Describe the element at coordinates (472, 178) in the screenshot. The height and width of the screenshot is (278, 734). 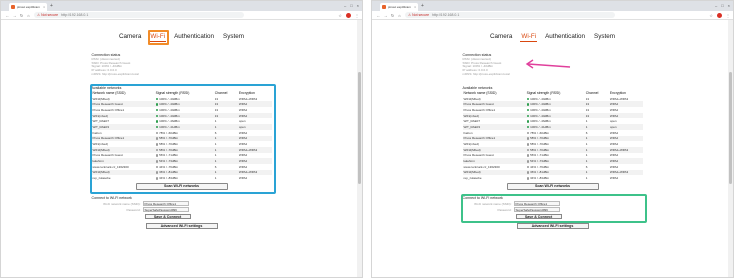
I see `ssid-cell: rep_zulasobe` at that location.